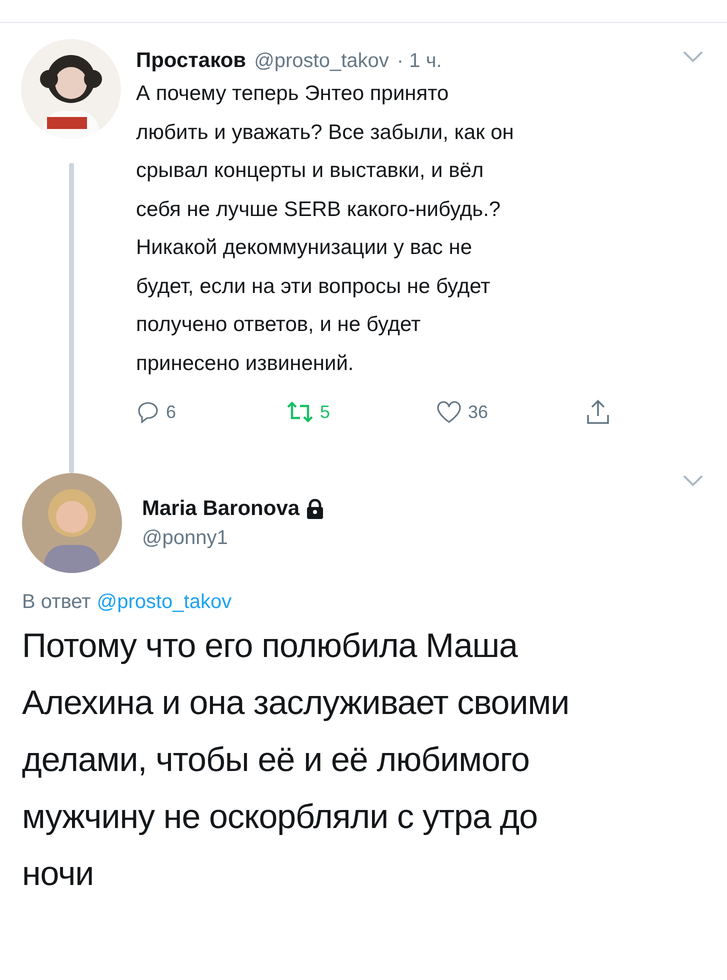 The width and height of the screenshot is (727, 980). What do you see at coordinates (191, 61) in the screenshot?
I see `author-name: Простаков` at bounding box center [191, 61].